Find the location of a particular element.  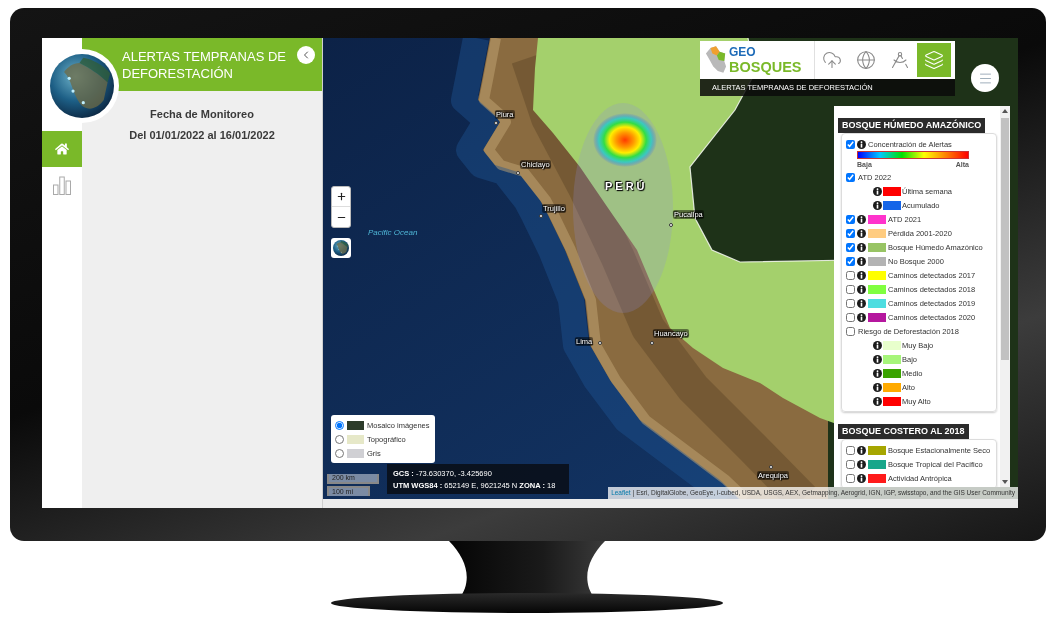

globe-view-button is located at coordinates (341, 248).